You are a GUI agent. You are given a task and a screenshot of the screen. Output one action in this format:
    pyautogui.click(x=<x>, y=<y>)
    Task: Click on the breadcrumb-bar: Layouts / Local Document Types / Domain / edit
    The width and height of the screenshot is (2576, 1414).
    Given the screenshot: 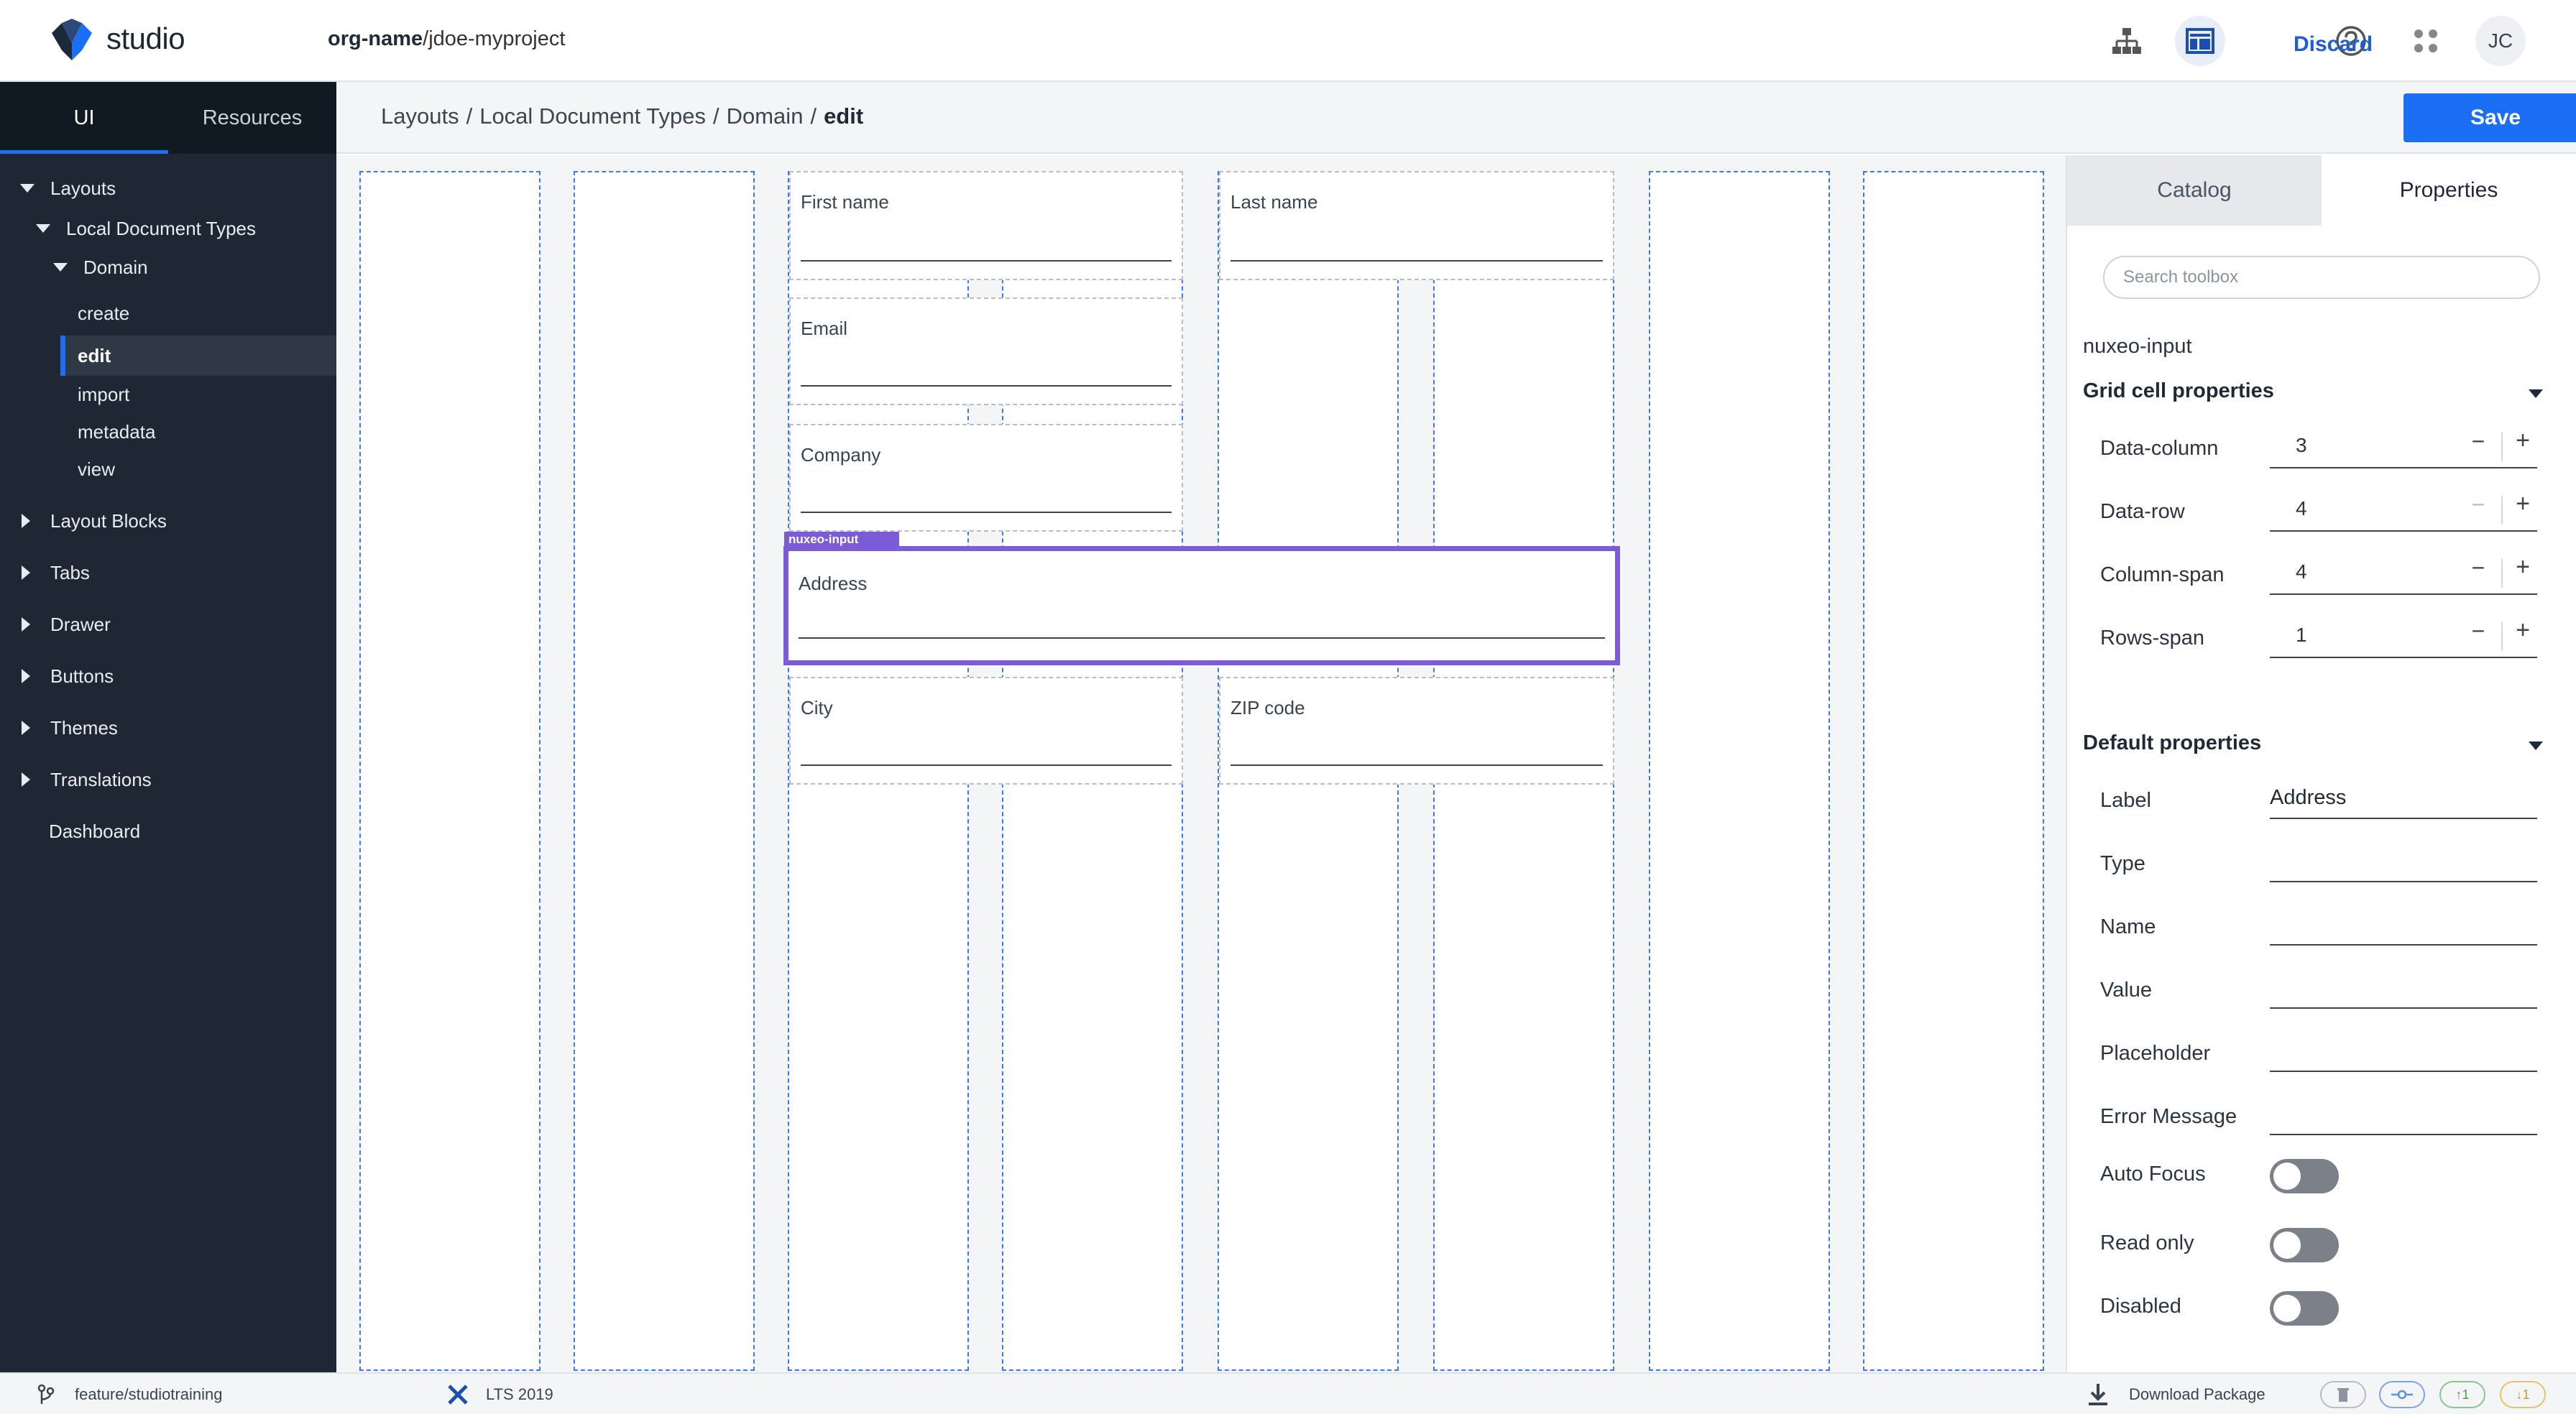 What is the action you would take?
    pyautogui.click(x=1456, y=118)
    